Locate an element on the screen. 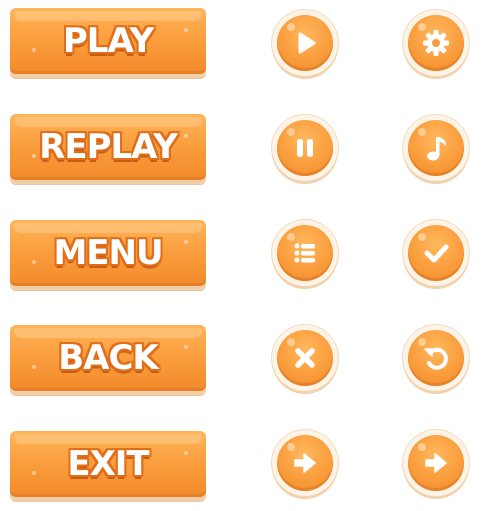 The height and width of the screenshot is (511, 489). exit-button: EXIT is located at coordinates (108, 464).